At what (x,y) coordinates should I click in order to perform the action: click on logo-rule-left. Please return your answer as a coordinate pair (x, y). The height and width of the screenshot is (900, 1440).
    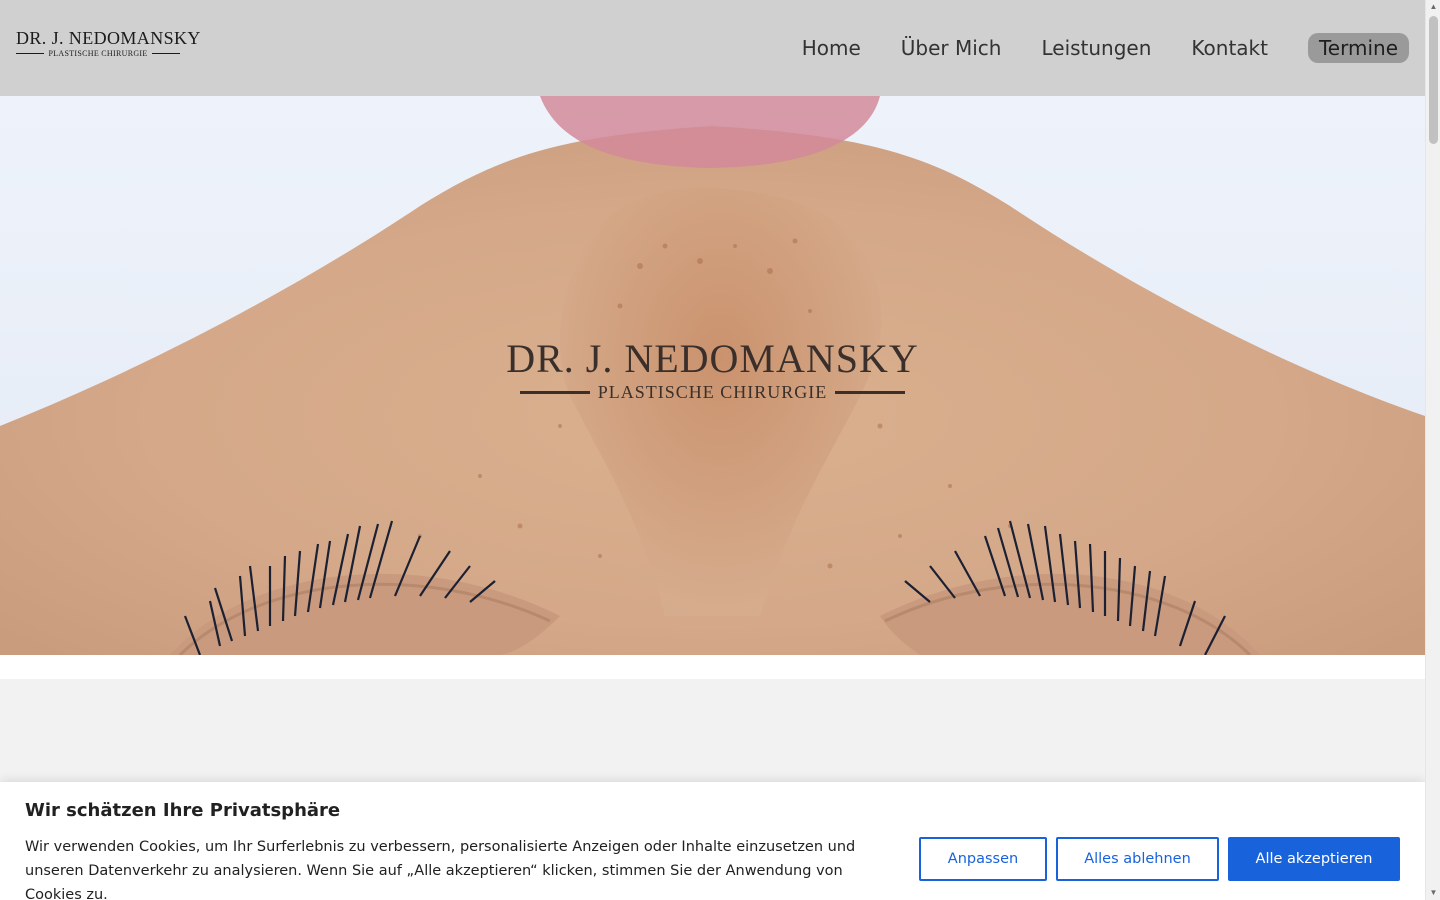
    Looking at the image, I should click on (30, 53).